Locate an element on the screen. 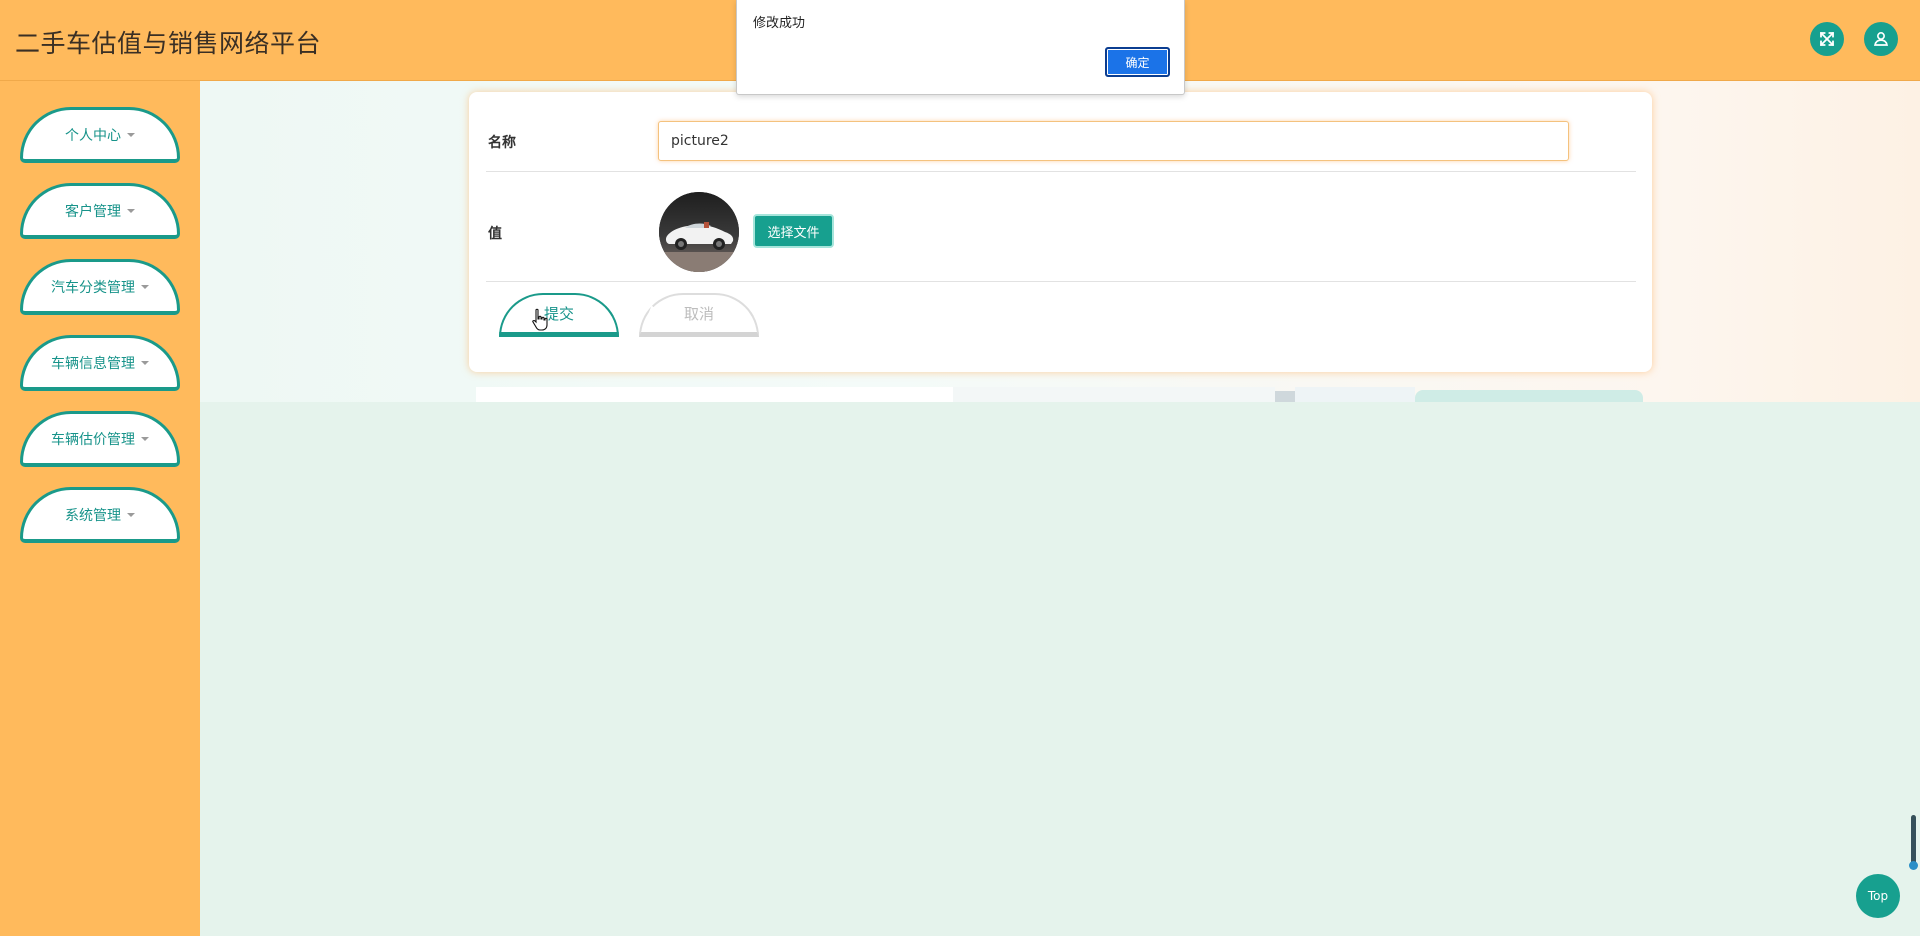  user-menu-button is located at coordinates (1881, 39).